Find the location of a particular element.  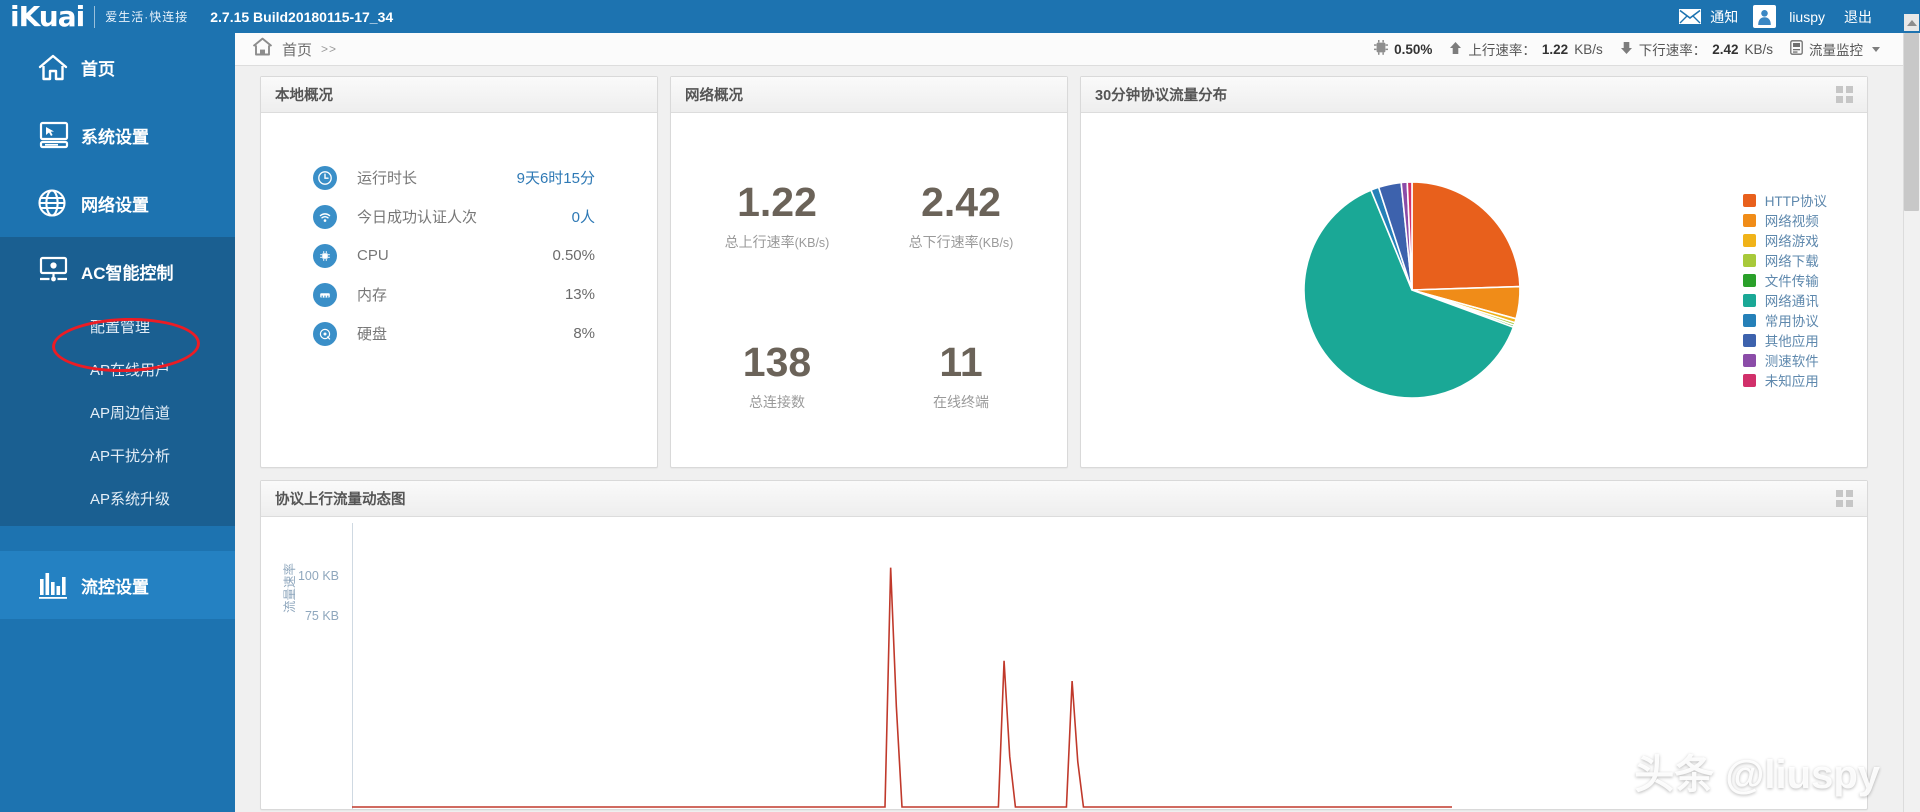

status-upload-label: 上行速率： is located at coordinates (1502, 50).